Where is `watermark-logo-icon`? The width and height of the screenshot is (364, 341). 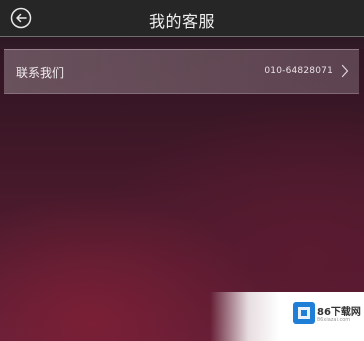
watermark-logo-icon is located at coordinates (304, 313).